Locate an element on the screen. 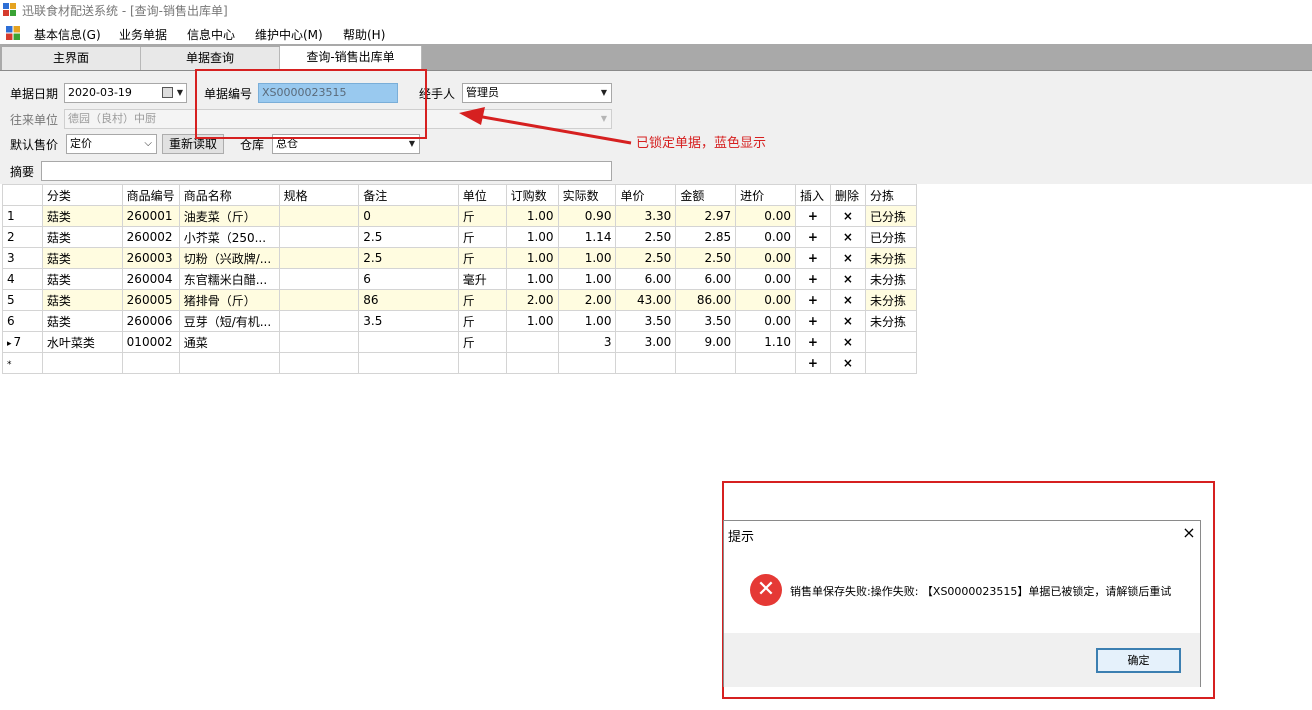 This screenshot has height=710, width=1312. table-cell: 1.10 is located at coordinates (765, 342).